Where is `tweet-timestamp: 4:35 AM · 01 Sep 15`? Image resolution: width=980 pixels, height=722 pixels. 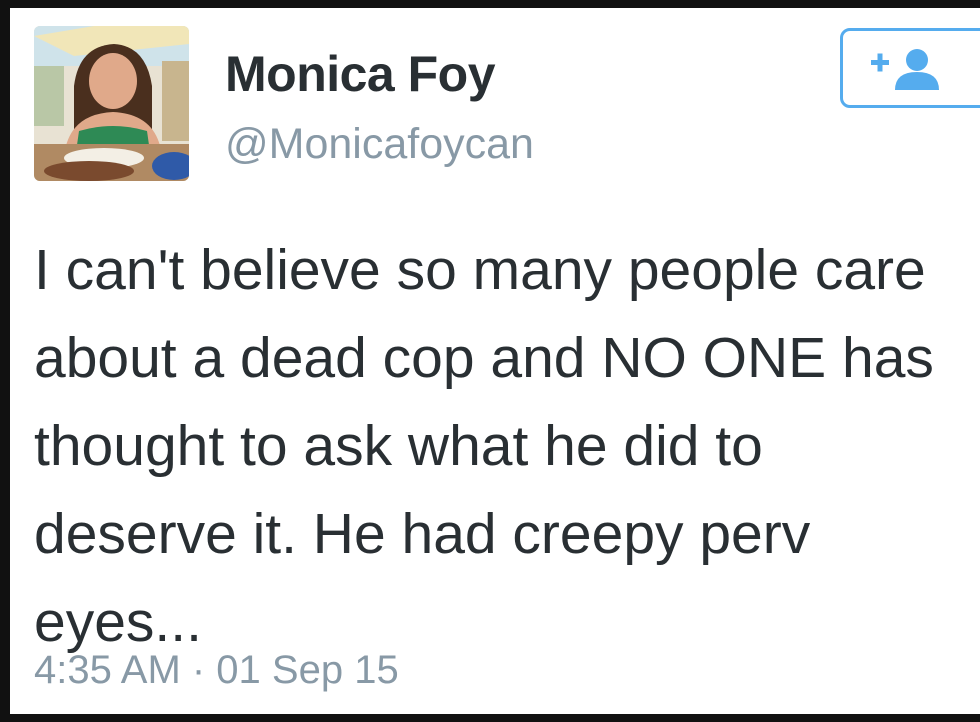 tweet-timestamp: 4:35 AM · 01 Sep 15 is located at coordinates (216, 670).